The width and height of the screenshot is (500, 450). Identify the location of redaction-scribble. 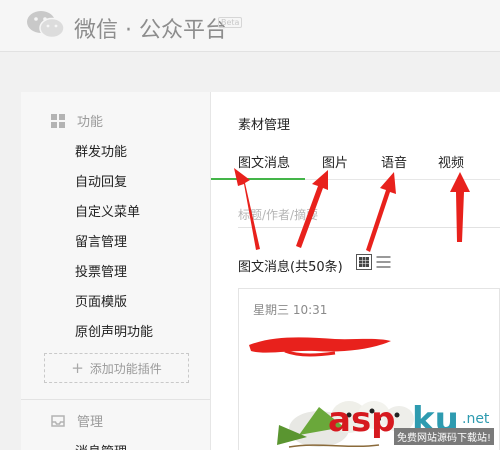
(320, 347).